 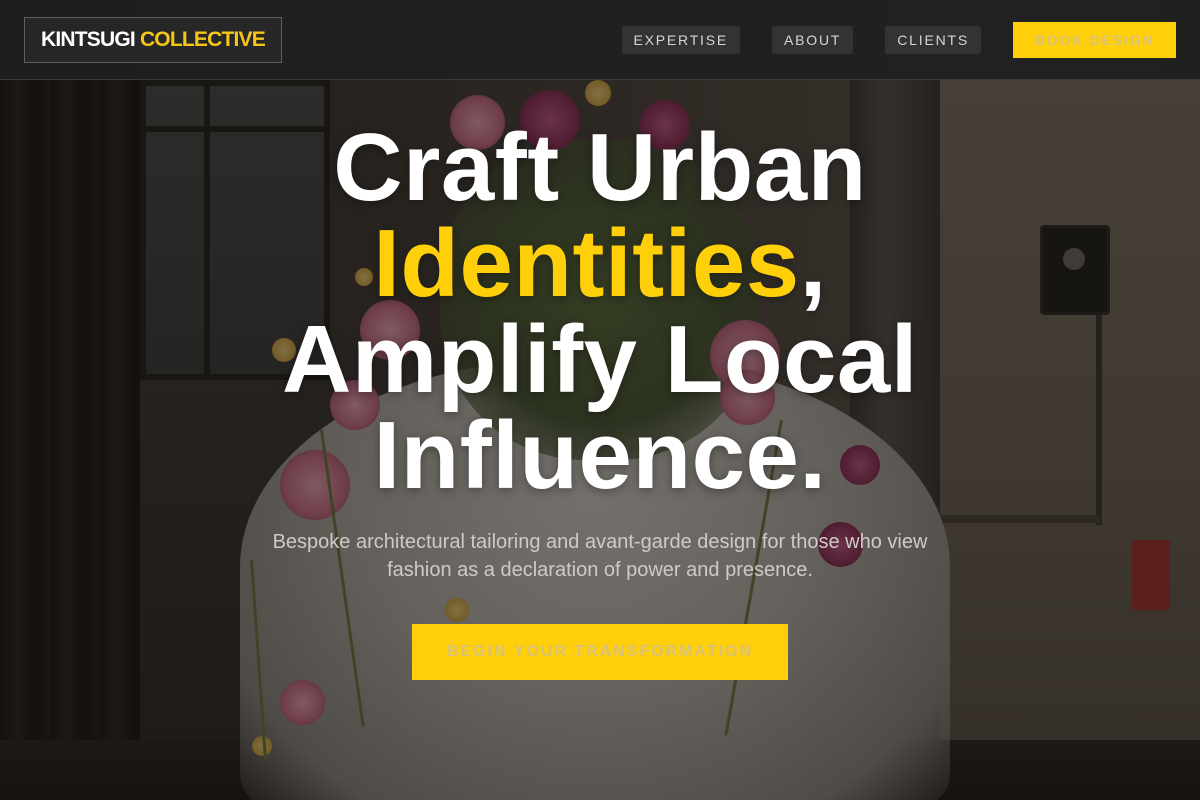 What do you see at coordinates (600, 652) in the screenshot?
I see `begin-transformation-button: BEGIN YOUR TRANSFORMATION` at bounding box center [600, 652].